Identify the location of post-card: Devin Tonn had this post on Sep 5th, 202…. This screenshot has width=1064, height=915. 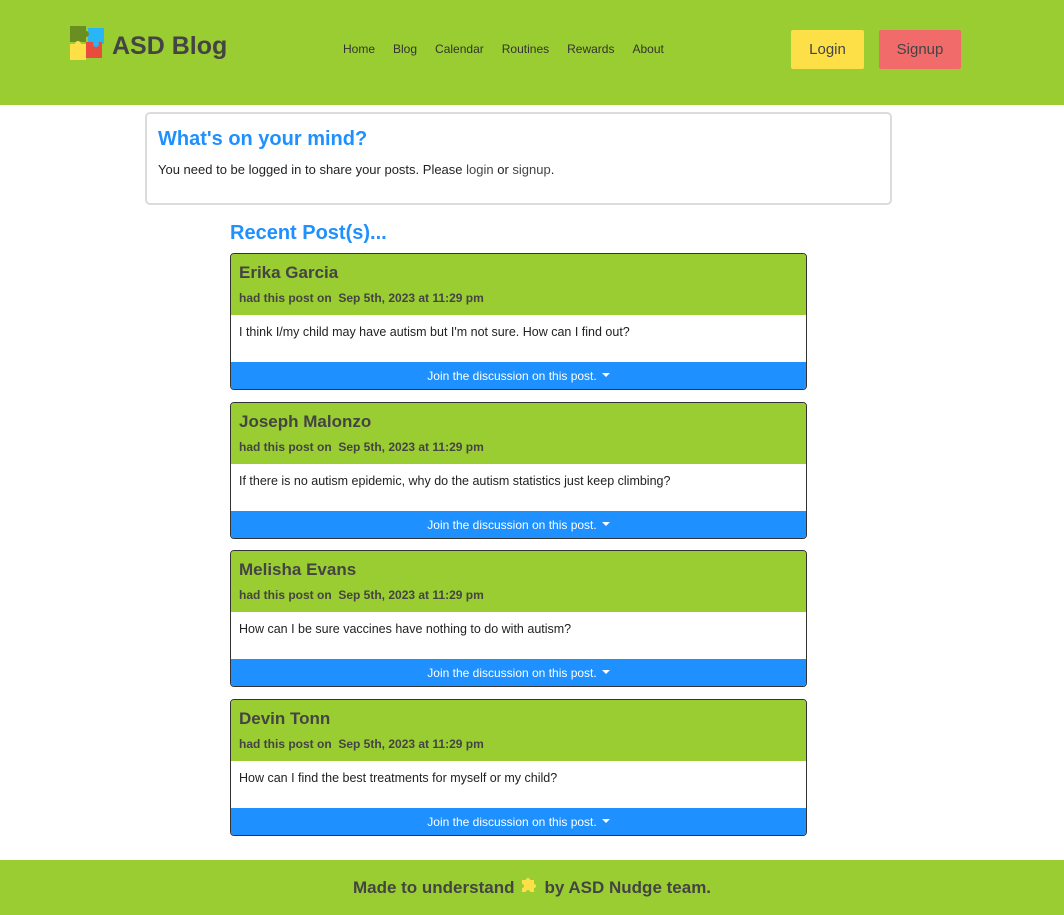
(518, 767).